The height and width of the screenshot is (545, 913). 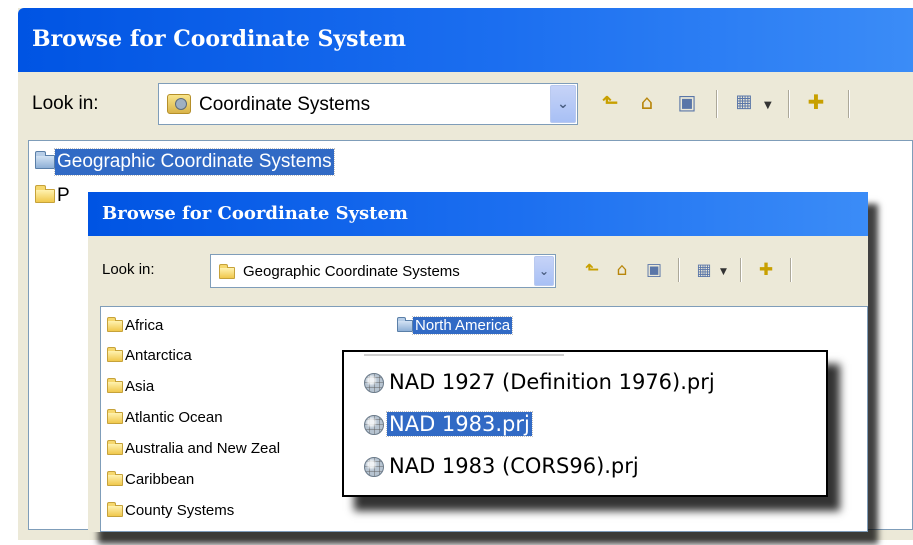 I want to click on outer-dialog-title: Browse for Coordinate System, so click(x=219, y=39).